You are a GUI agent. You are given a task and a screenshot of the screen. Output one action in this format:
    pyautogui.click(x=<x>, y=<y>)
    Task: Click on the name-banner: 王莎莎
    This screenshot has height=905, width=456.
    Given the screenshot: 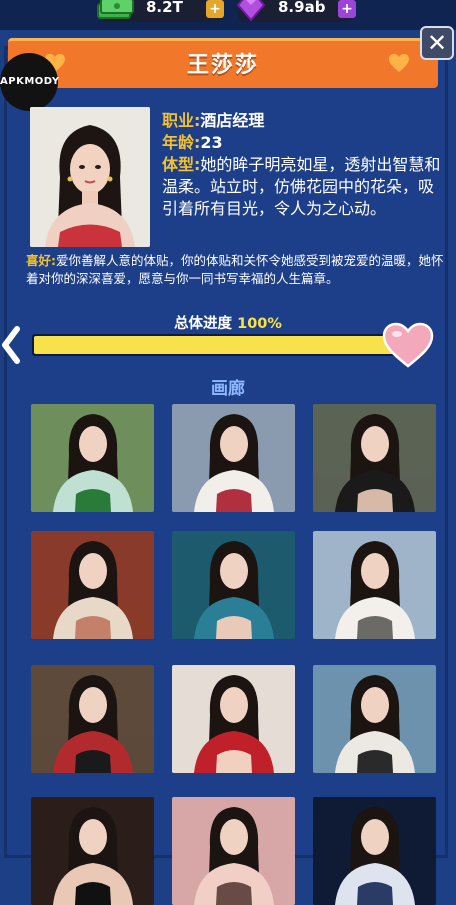 What is the action you would take?
    pyautogui.click(x=223, y=63)
    